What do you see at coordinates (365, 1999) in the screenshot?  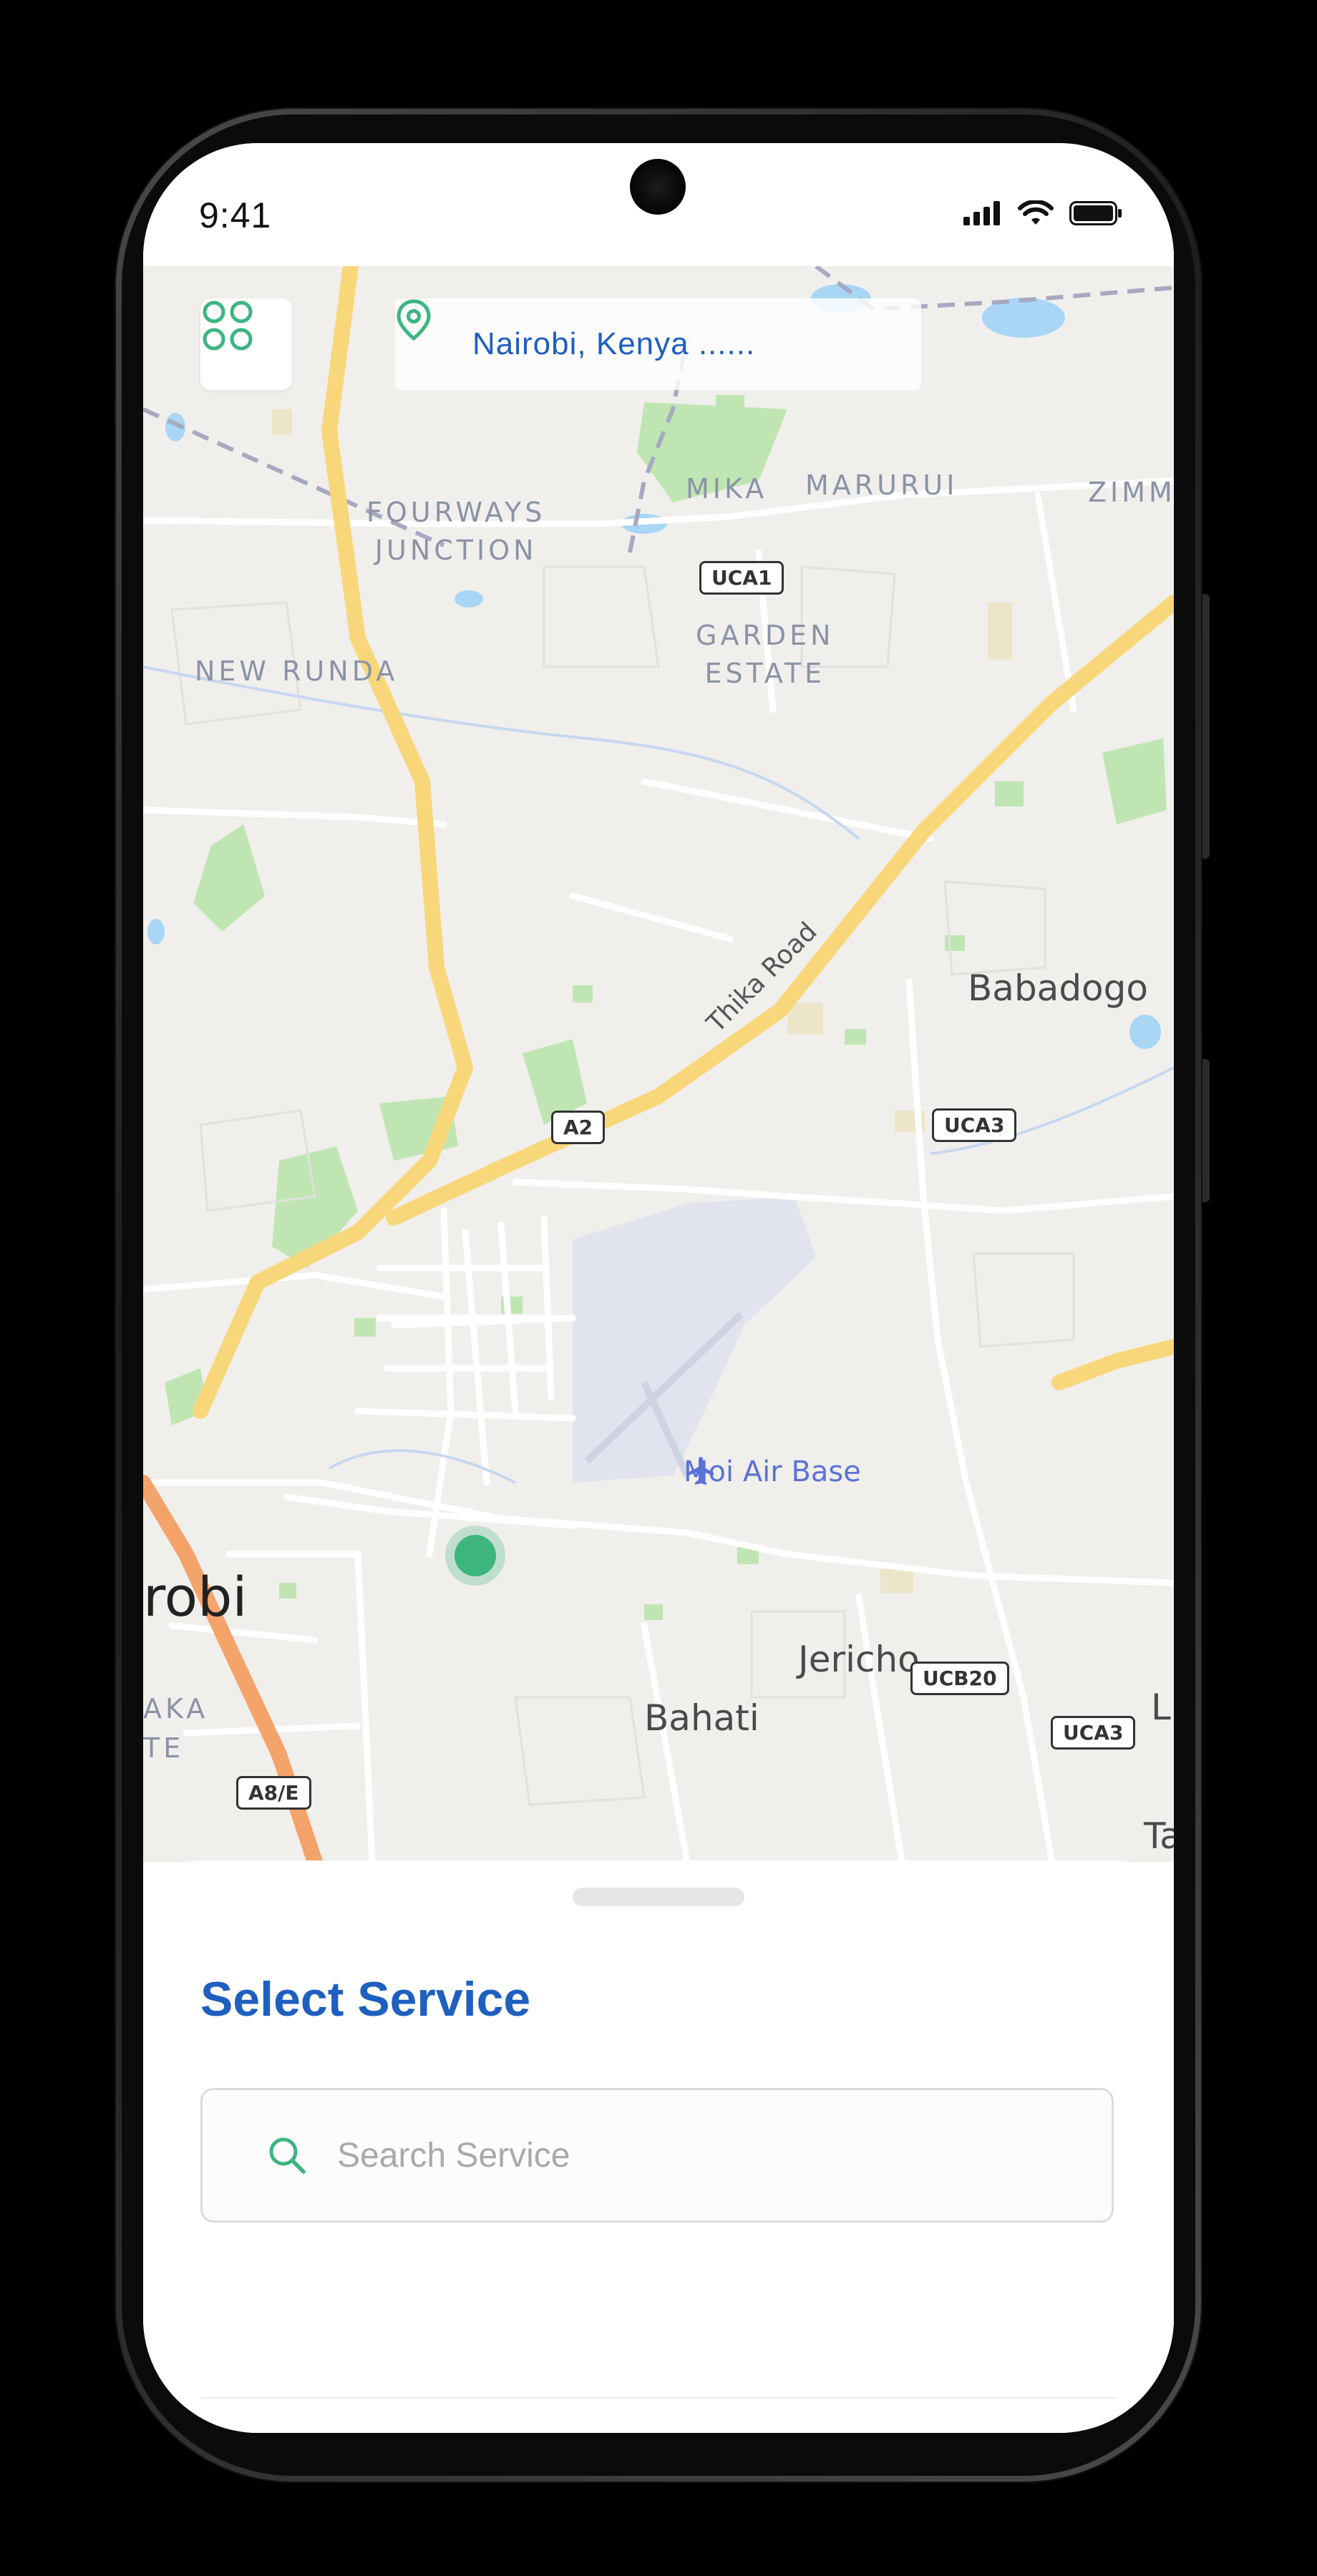 I see `sheet-title: Select Service` at bounding box center [365, 1999].